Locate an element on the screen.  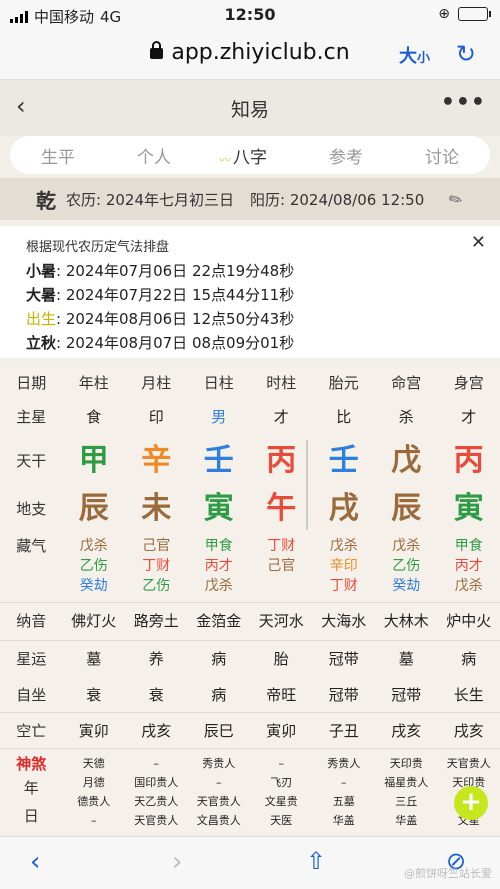
column-header: 命宫 is located at coordinates (406, 383).